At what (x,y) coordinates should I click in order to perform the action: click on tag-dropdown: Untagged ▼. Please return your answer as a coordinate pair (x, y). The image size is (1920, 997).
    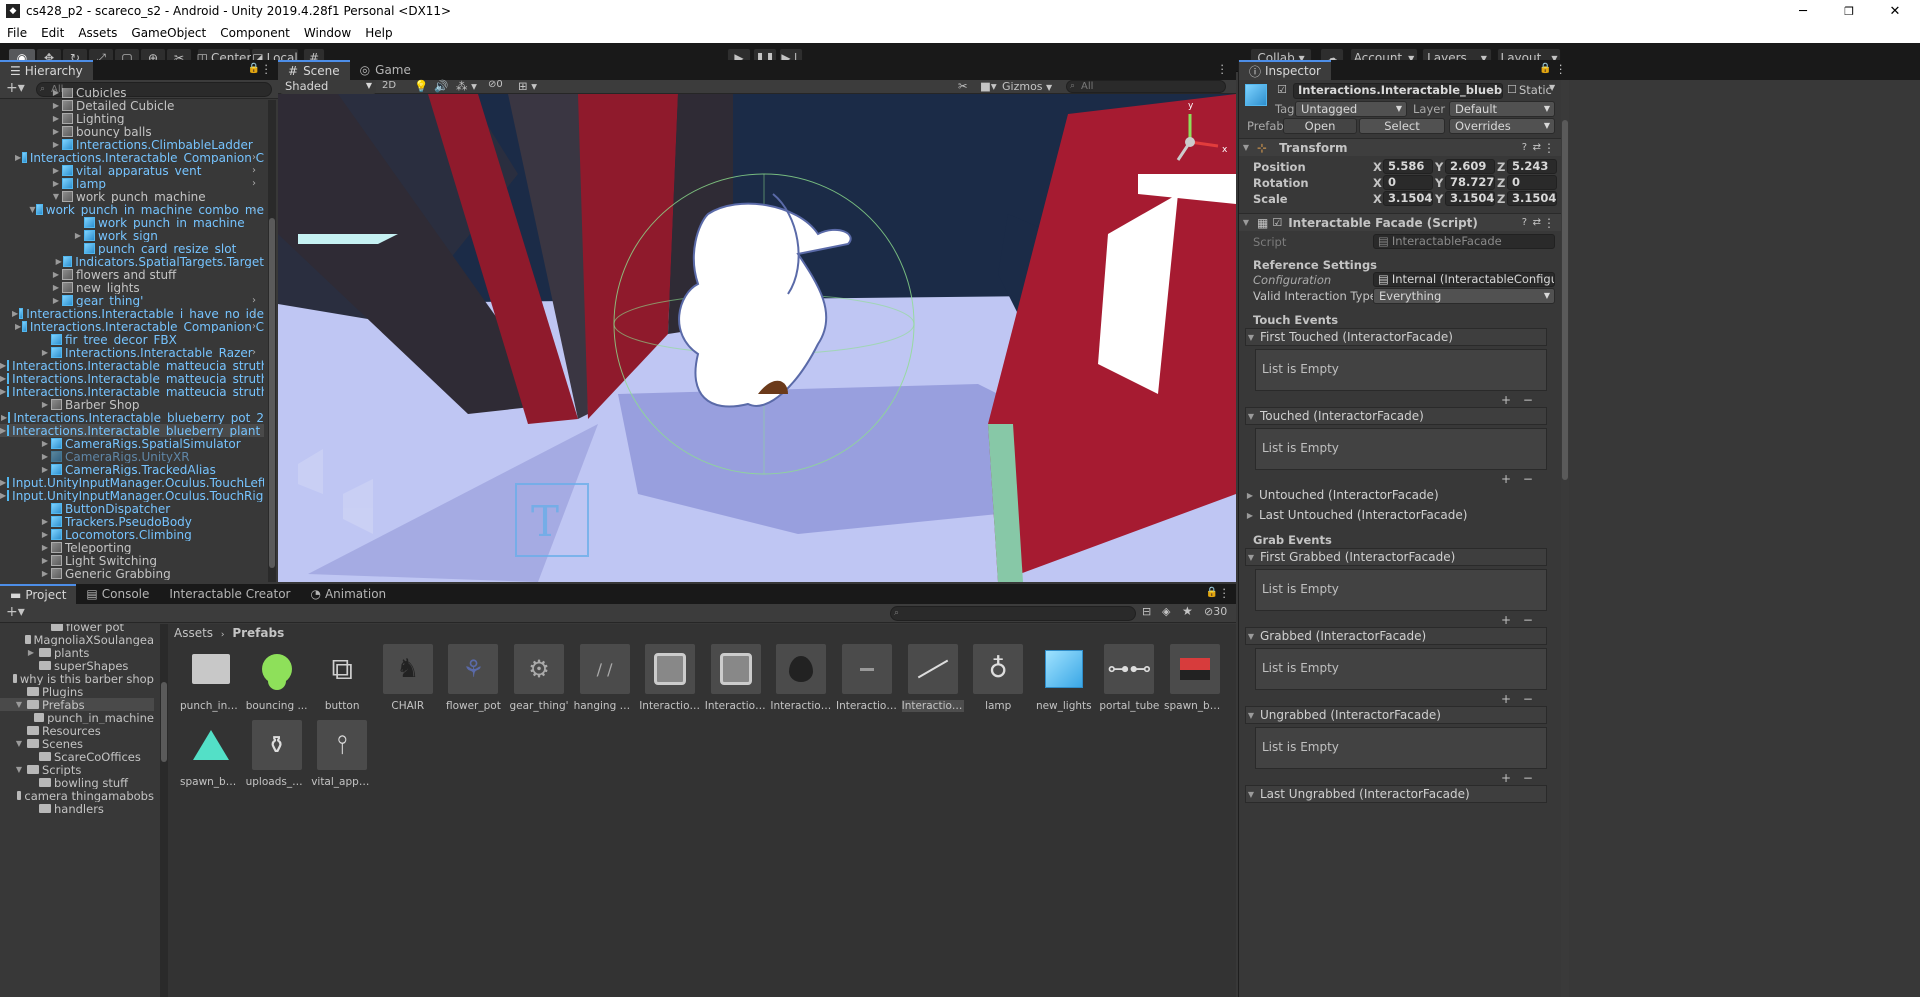
    Looking at the image, I should click on (1351, 109).